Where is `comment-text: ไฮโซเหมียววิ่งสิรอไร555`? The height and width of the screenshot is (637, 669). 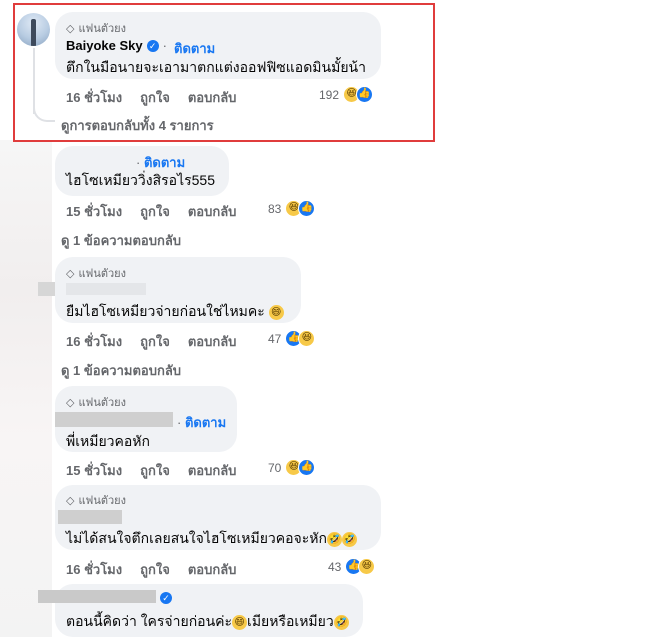 comment-text: ไฮโซเหมียววิ่งสิรอไร555 is located at coordinates (141, 180).